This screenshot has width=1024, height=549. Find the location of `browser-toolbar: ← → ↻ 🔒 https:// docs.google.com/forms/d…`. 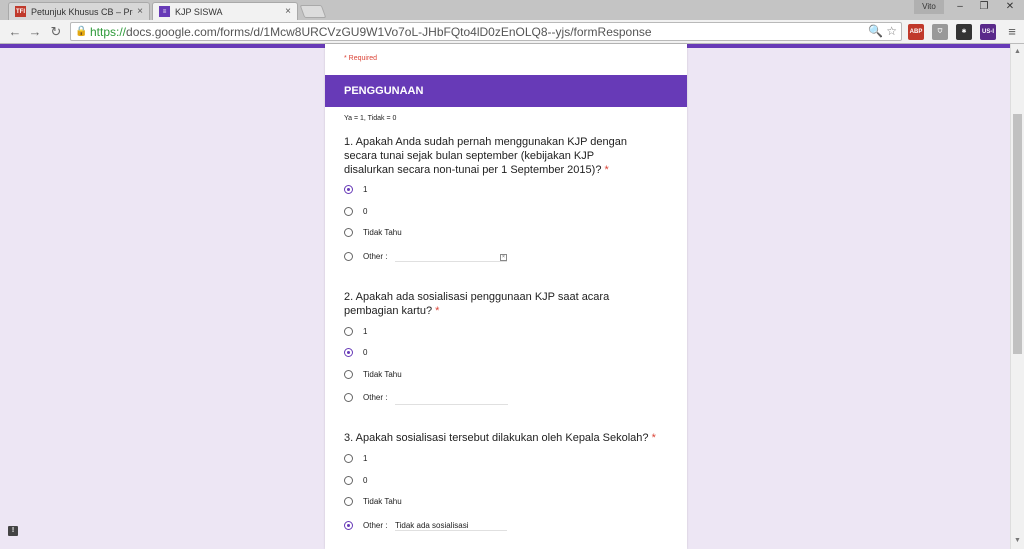

browser-toolbar: ← → ↻ 🔒 https:// docs.google.com/forms/d… is located at coordinates (512, 32).